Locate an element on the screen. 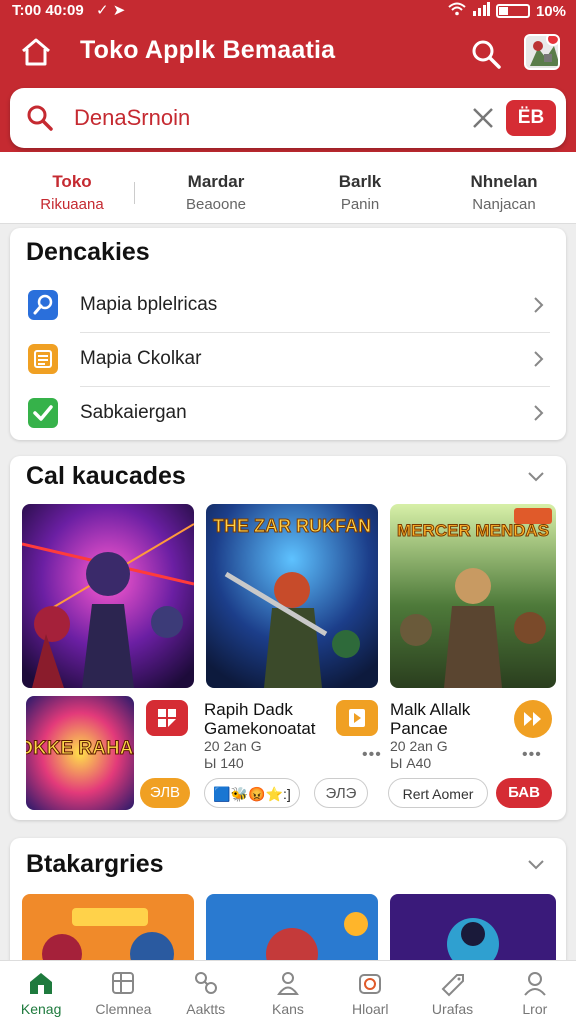  tab-subtitle: Rikuaana is located at coordinates (72, 204).